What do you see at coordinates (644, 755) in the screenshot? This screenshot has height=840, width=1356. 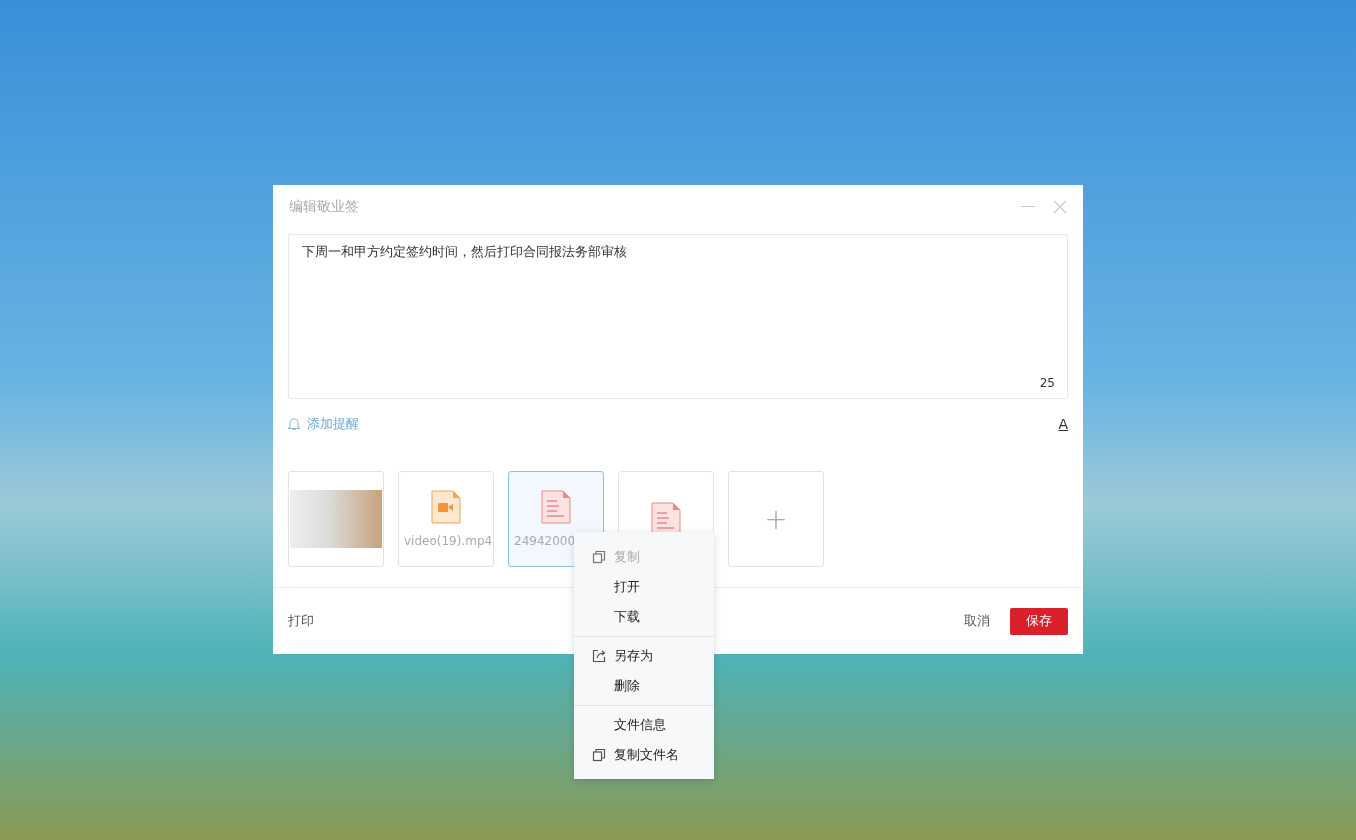 I see `menu-item: 复制文件名` at bounding box center [644, 755].